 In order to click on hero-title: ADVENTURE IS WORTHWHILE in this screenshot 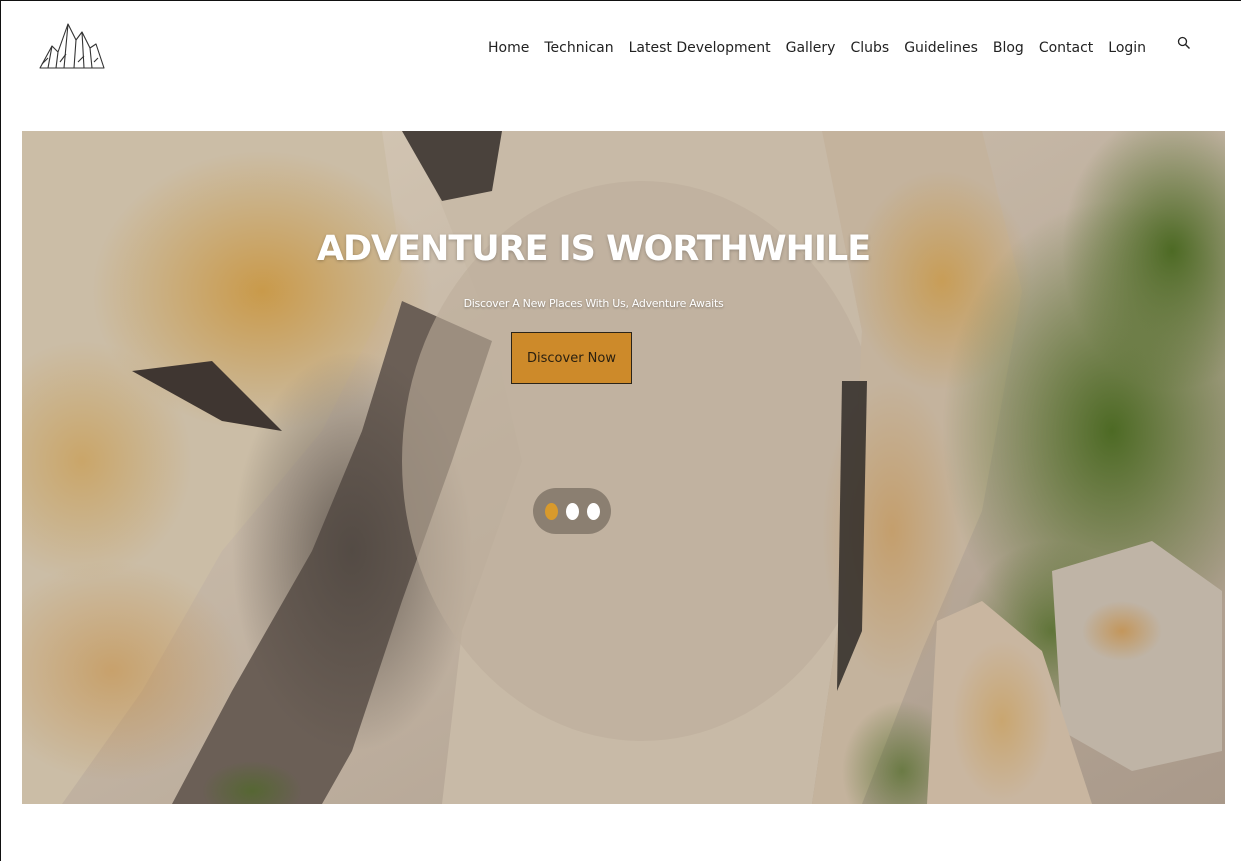, I will do `click(593, 249)`.